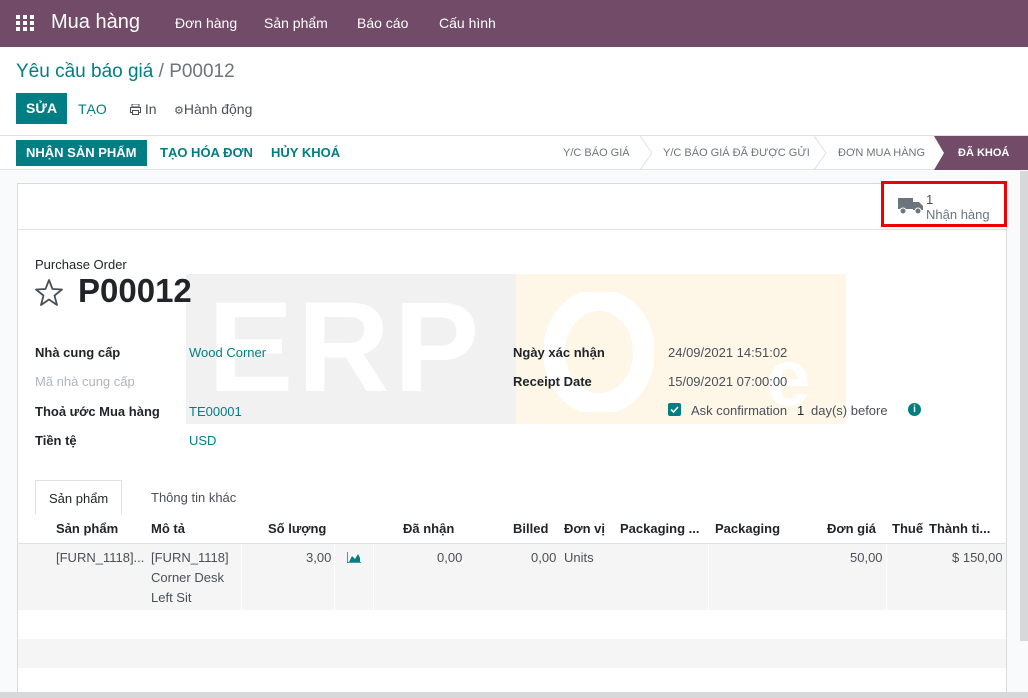 The width and height of the screenshot is (1028, 698). Describe the element at coordinates (800, 410) in the screenshot. I see `ask-confirmation-days: 1` at that location.